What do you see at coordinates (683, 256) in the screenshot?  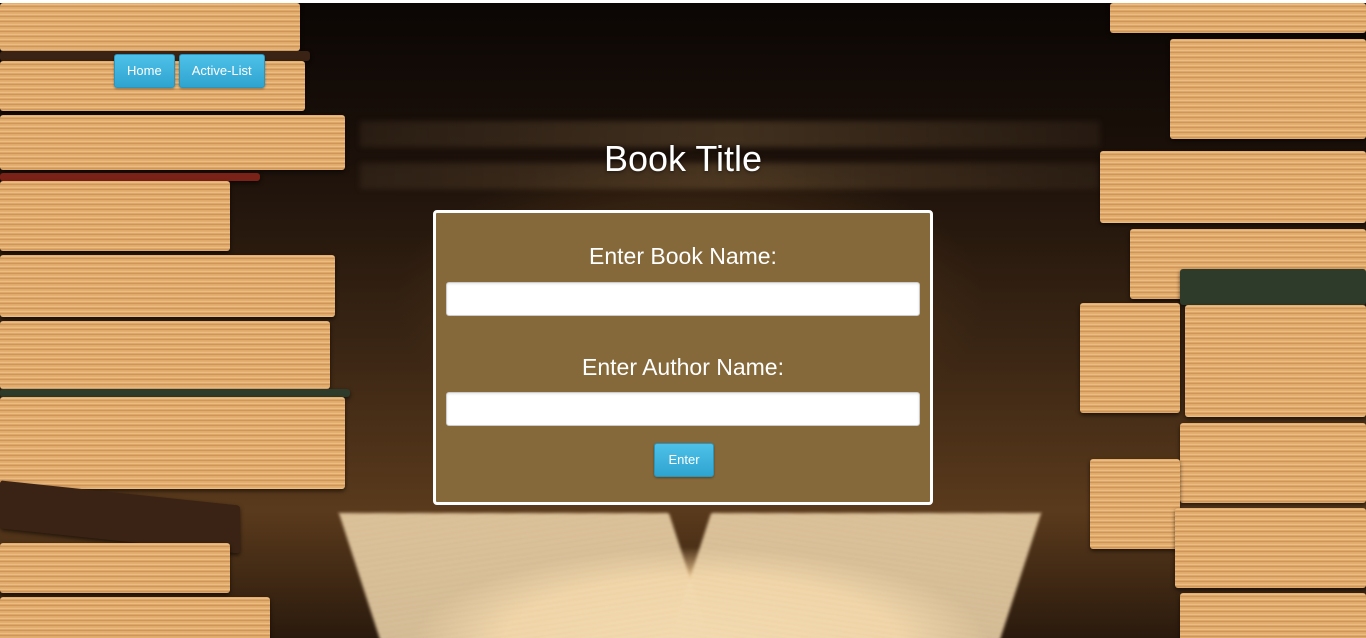 I see `book-name-label: Enter Book Name:` at bounding box center [683, 256].